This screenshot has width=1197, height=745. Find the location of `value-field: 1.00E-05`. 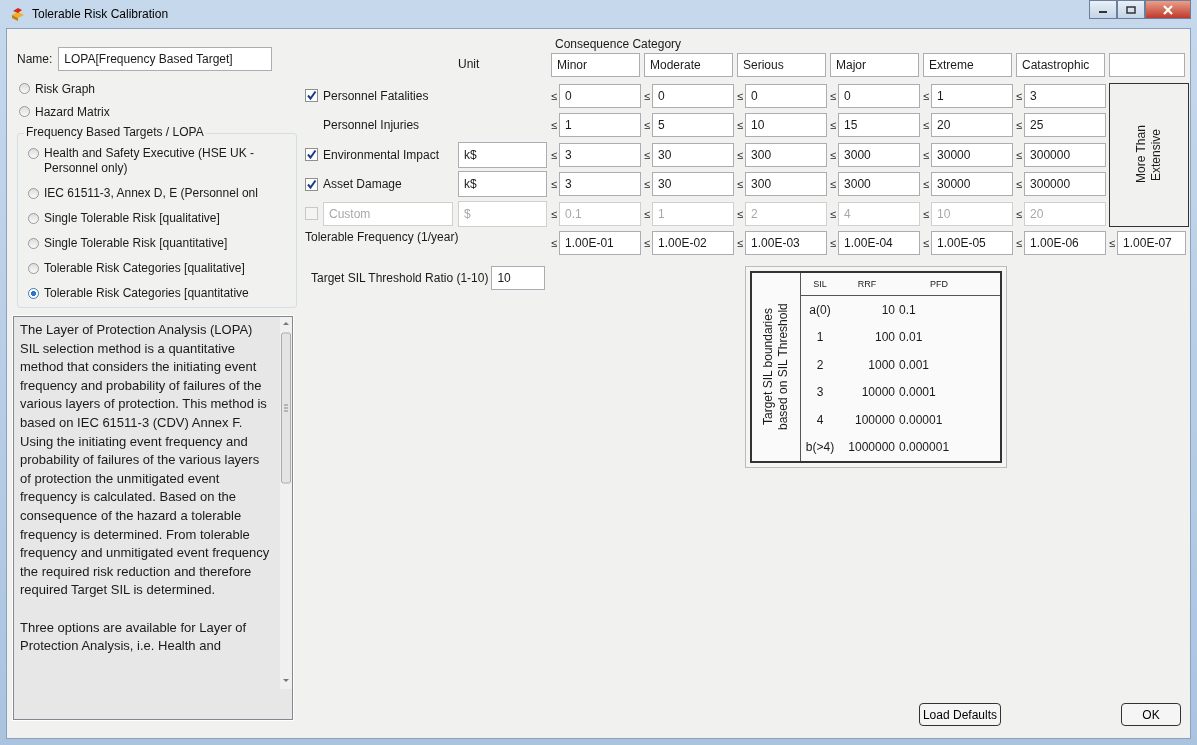

value-field: 1.00E-05 is located at coordinates (972, 243).